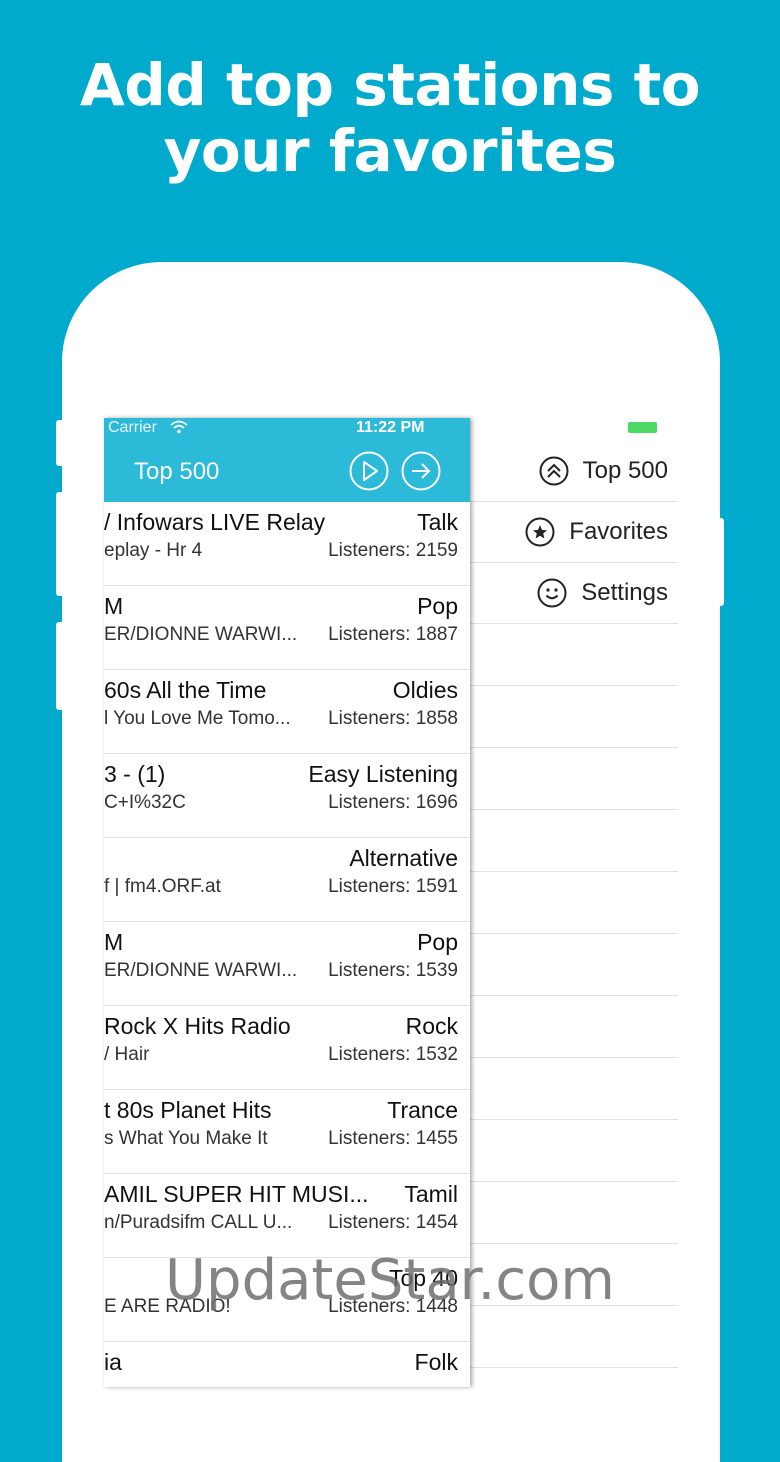  What do you see at coordinates (185, 690) in the screenshot?
I see `station-name: 60s All the Time` at bounding box center [185, 690].